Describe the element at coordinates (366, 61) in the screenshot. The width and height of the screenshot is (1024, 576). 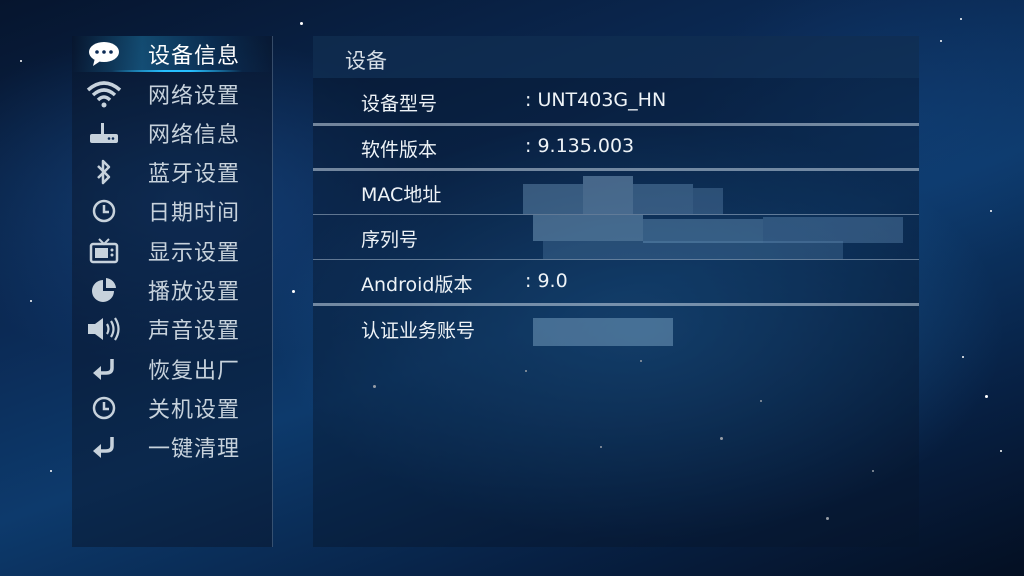
I see `panel-title: 设备` at that location.